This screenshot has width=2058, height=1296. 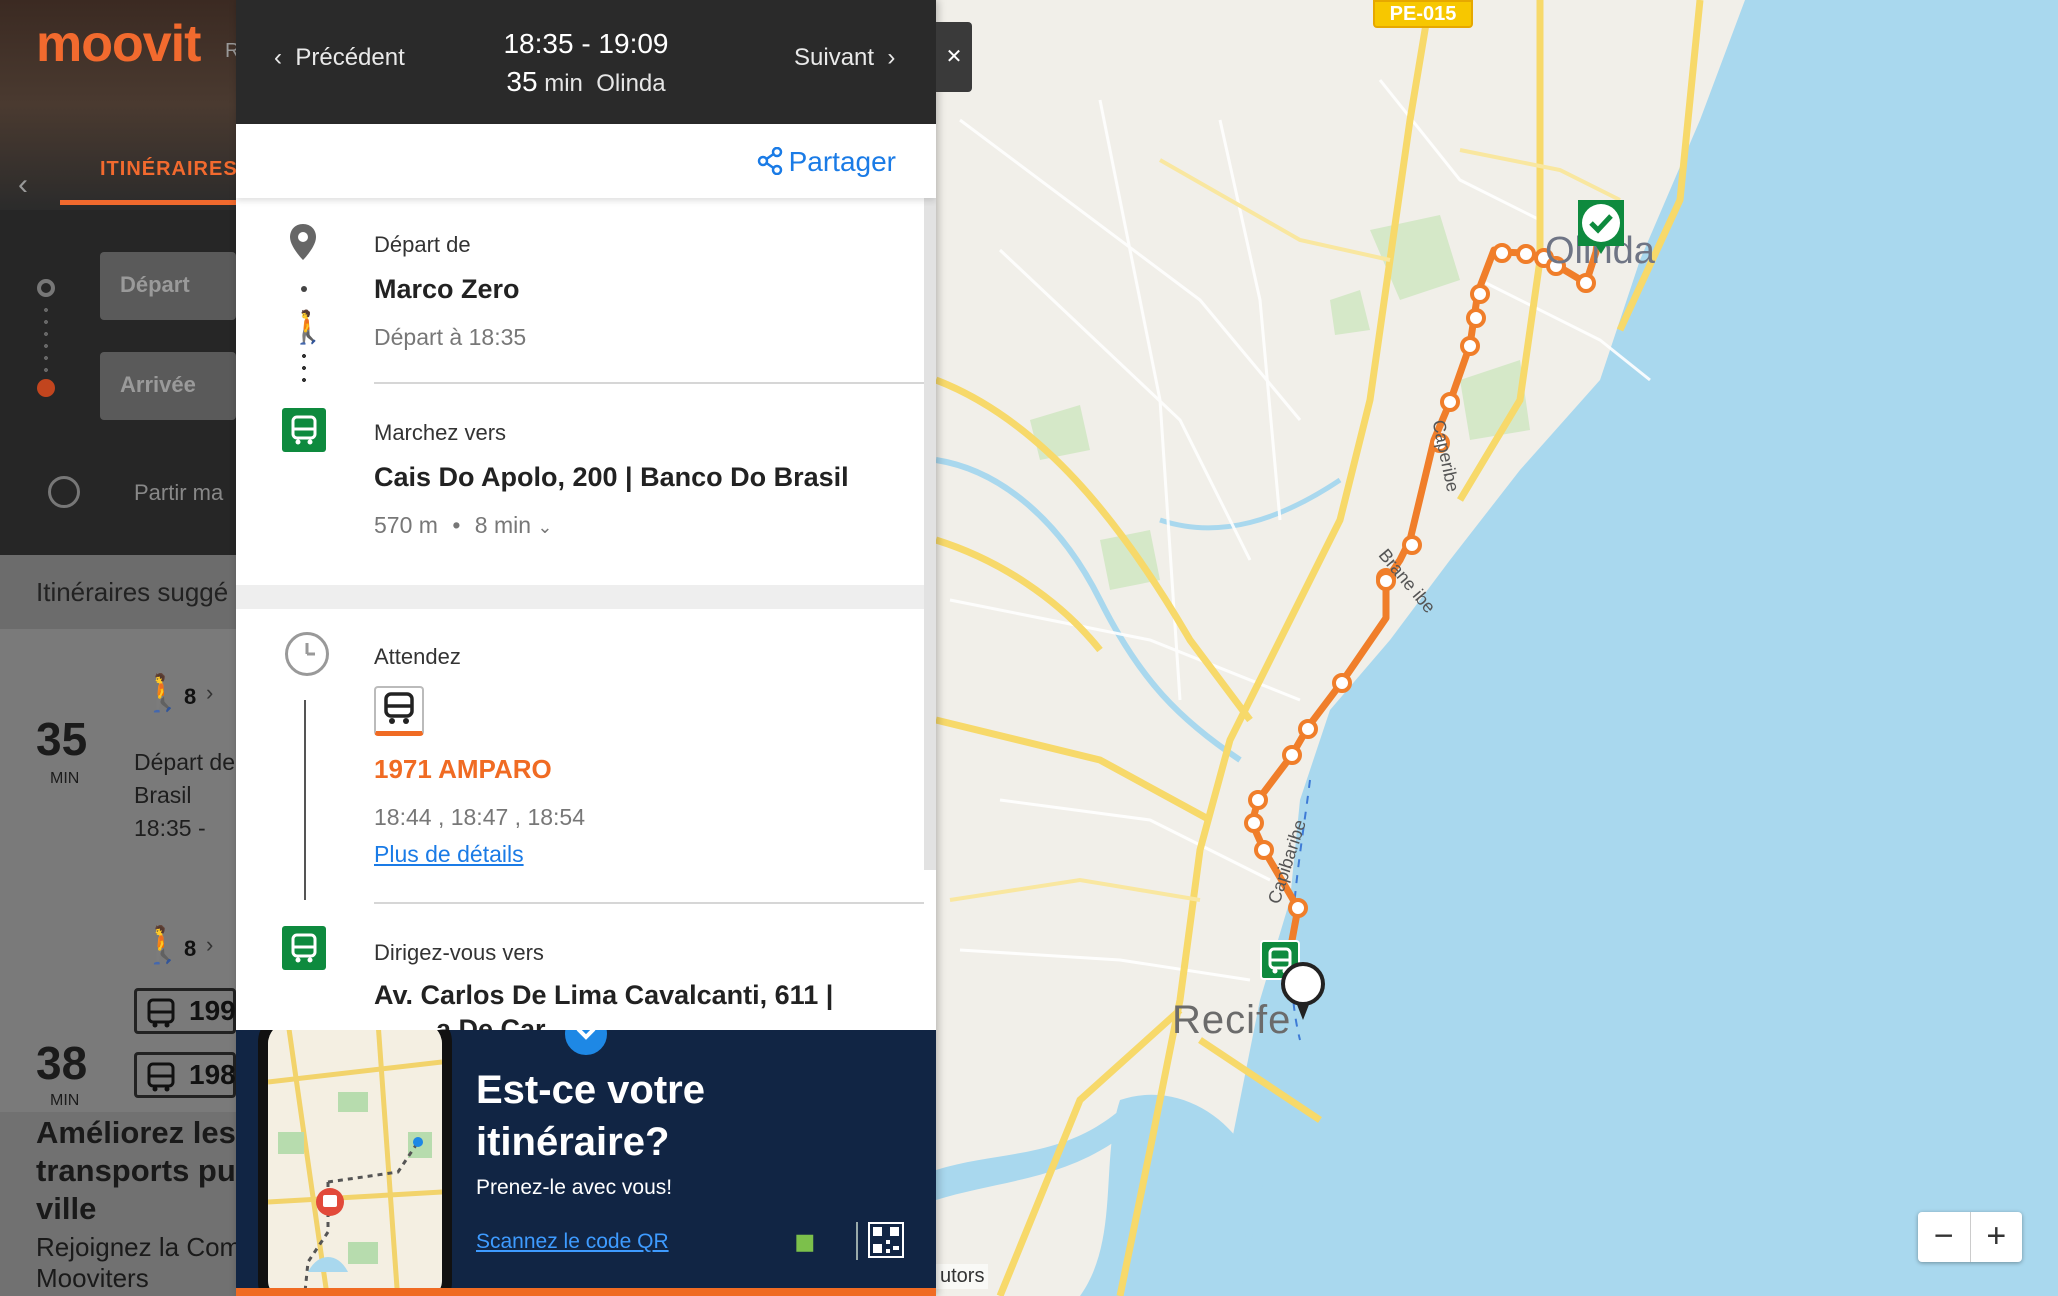 I want to click on result-line-2: Brasil, so click(x=163, y=795).